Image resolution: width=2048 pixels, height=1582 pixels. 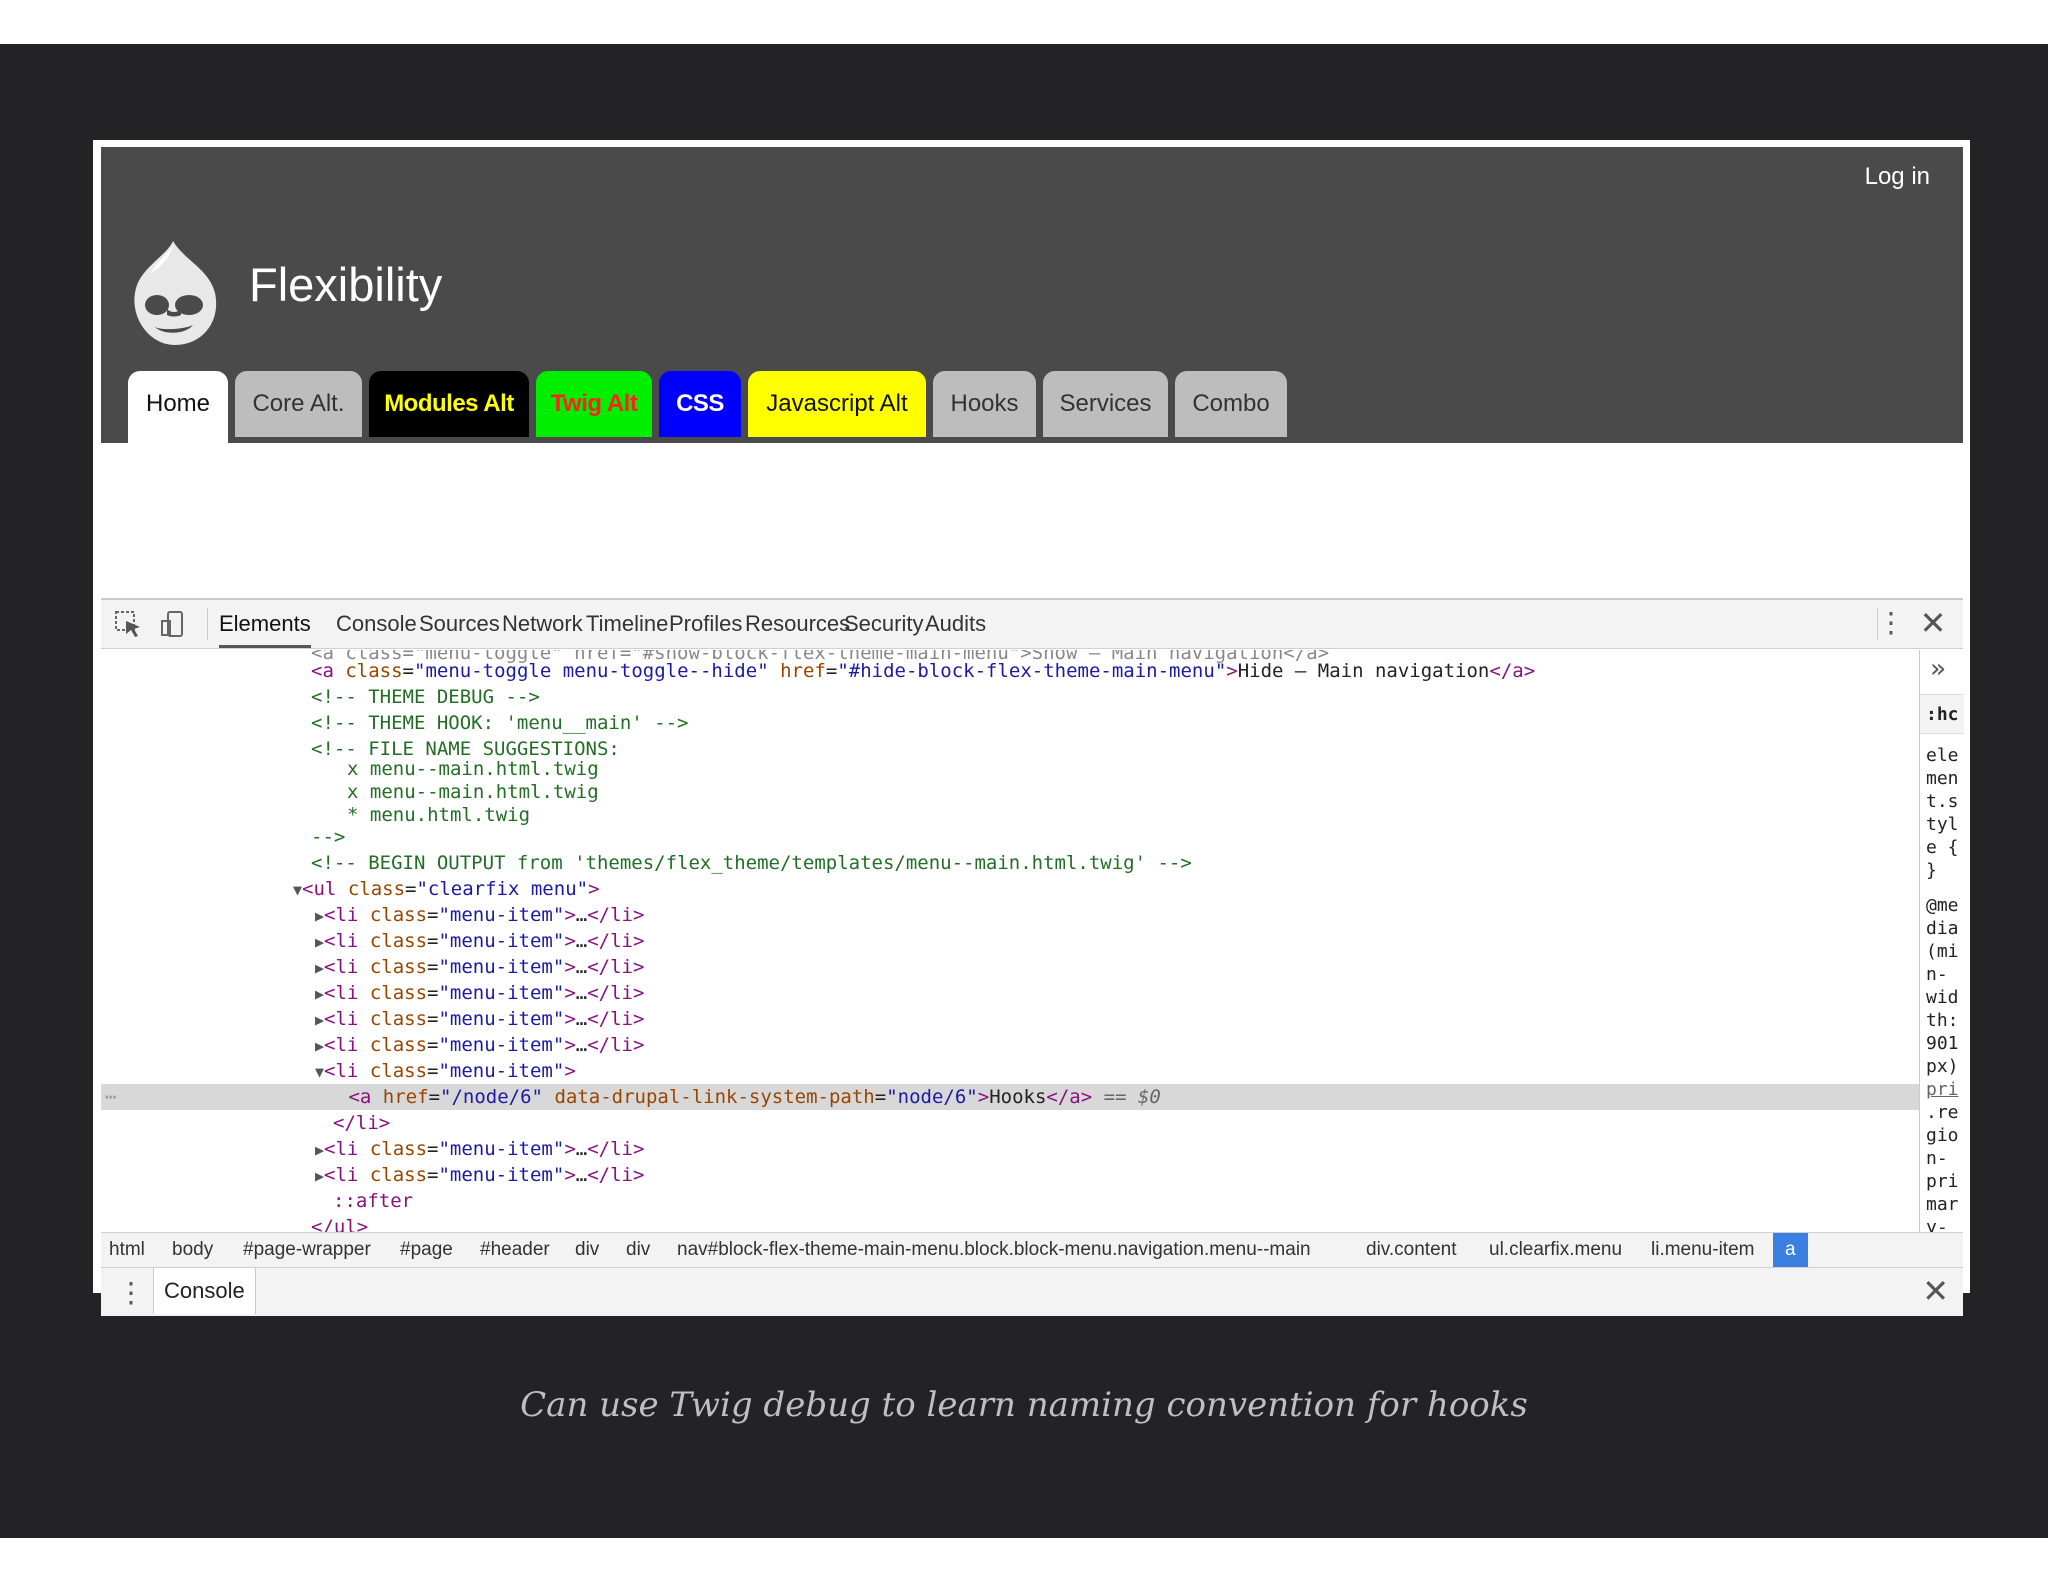 What do you see at coordinates (1942, 1181) in the screenshot?
I see `style-rule-text: pri` at bounding box center [1942, 1181].